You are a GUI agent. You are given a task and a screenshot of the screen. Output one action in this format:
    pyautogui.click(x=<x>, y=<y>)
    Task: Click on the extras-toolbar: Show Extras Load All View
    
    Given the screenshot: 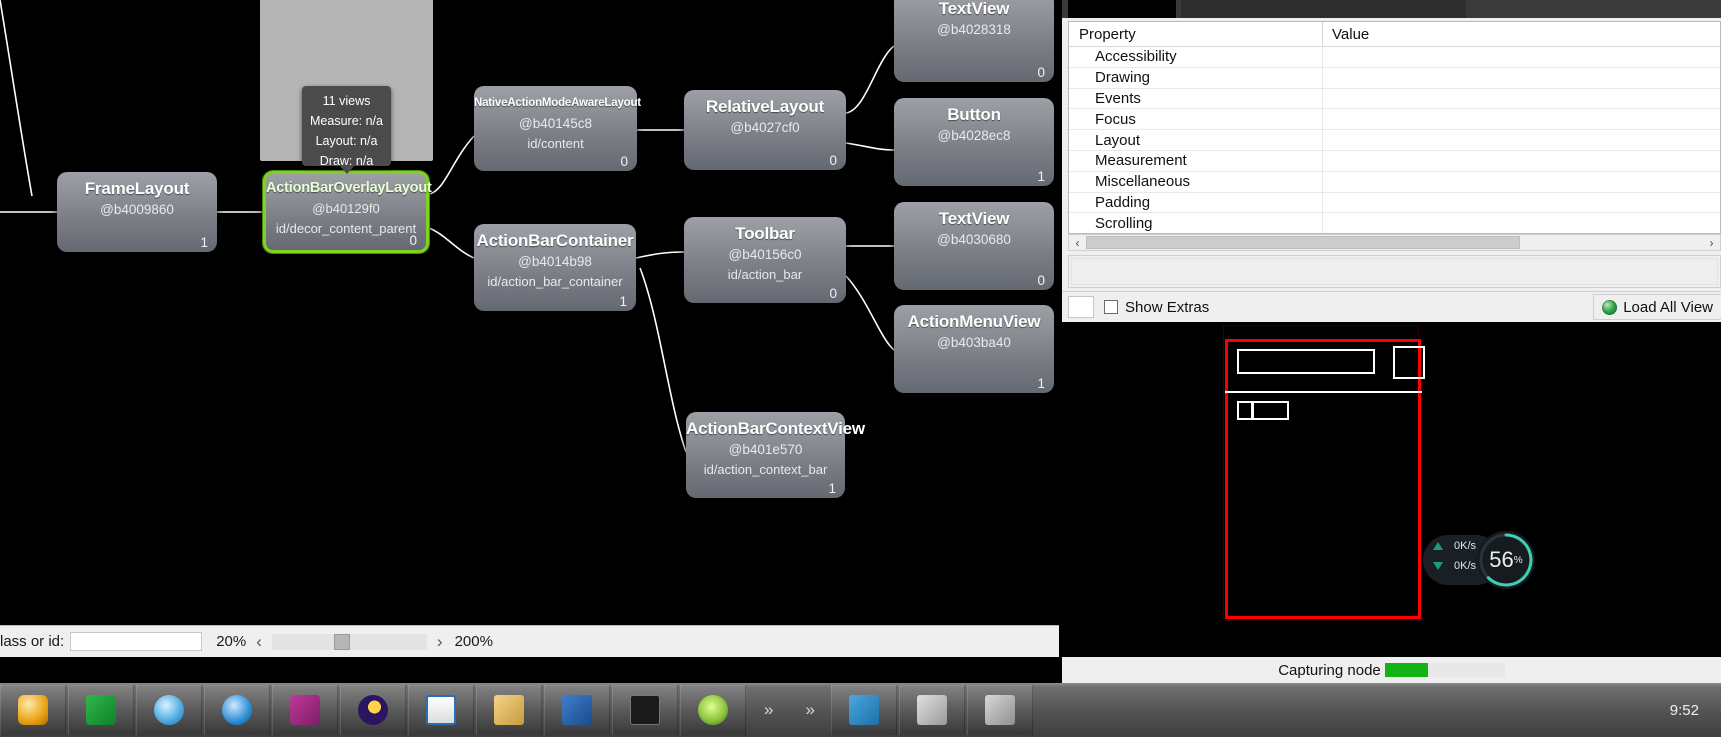 What is the action you would take?
    pyautogui.click(x=1391, y=306)
    